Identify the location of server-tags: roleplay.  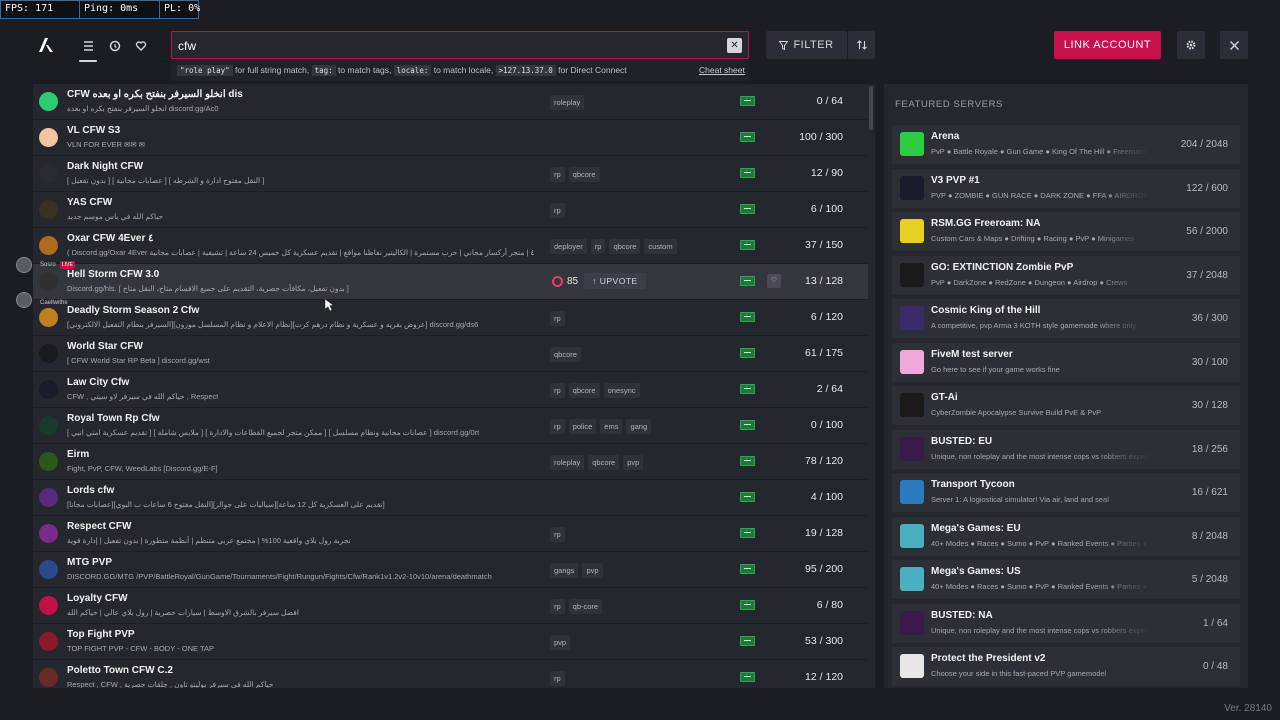
(567, 102).